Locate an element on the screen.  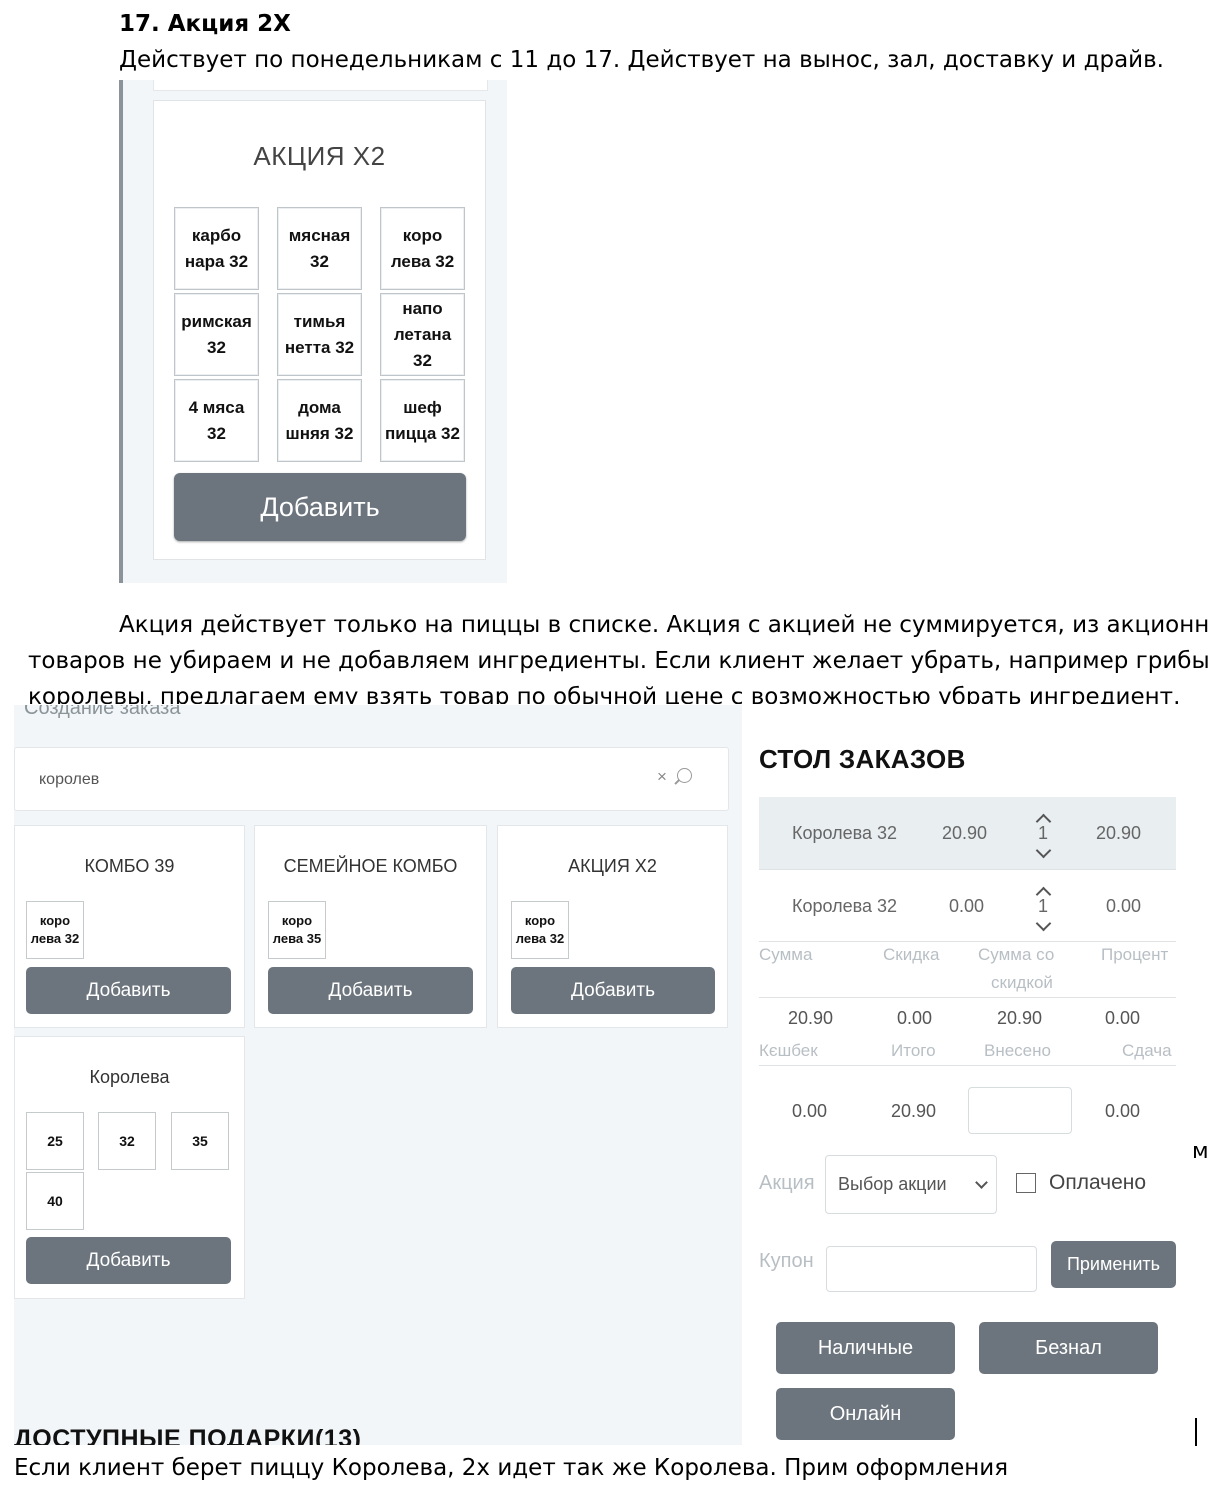
section-heading: 17. Акция 2Х is located at coordinates (205, 24).